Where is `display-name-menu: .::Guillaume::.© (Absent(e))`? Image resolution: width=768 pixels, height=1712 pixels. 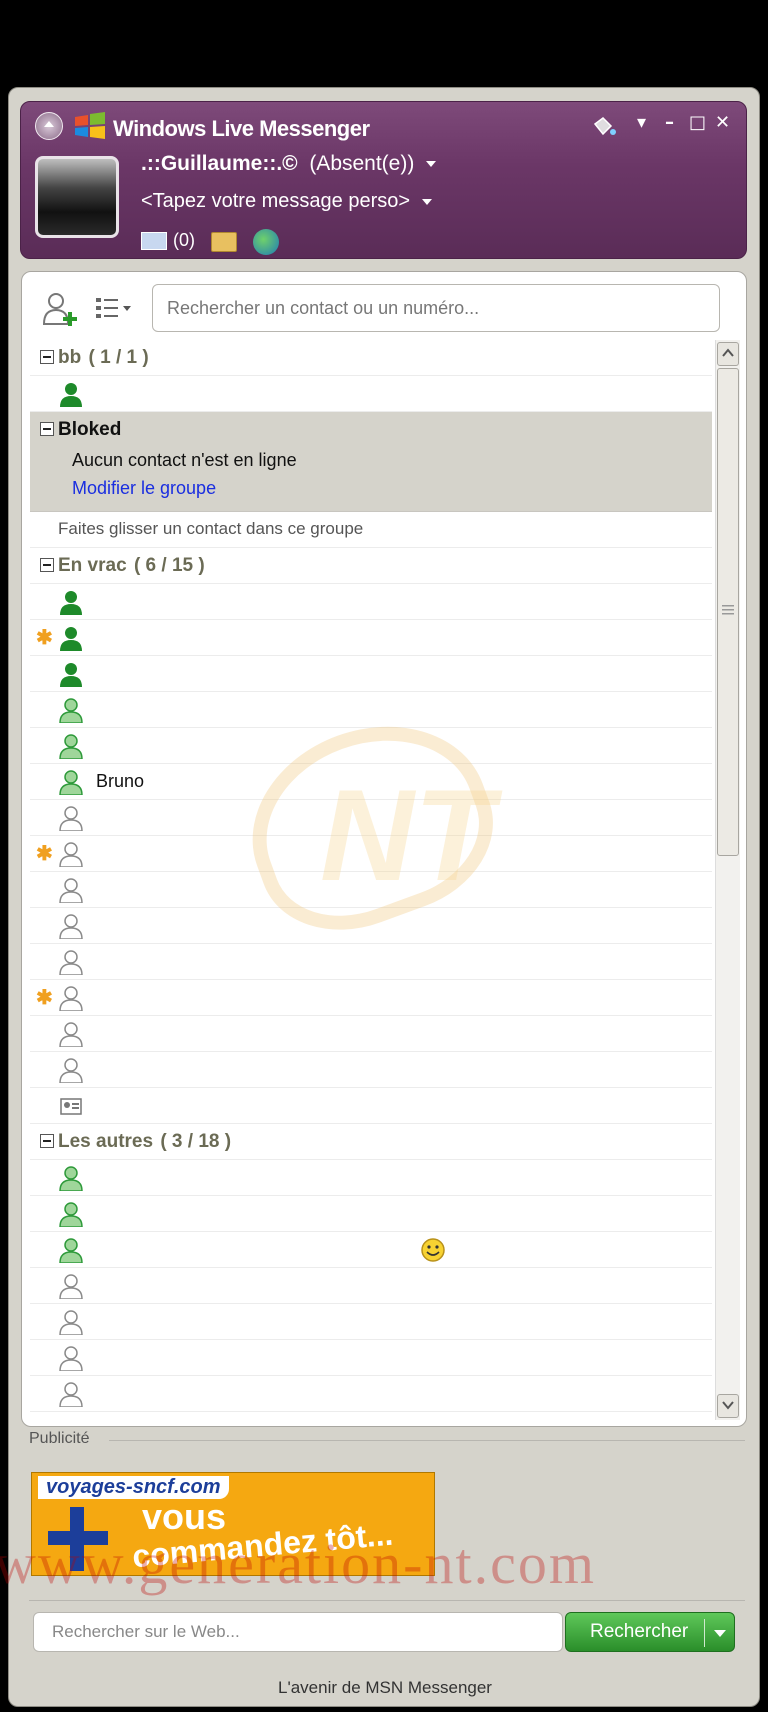
display-name-menu: .::Guillaume::.© (Absent(e)) is located at coordinates (289, 164).